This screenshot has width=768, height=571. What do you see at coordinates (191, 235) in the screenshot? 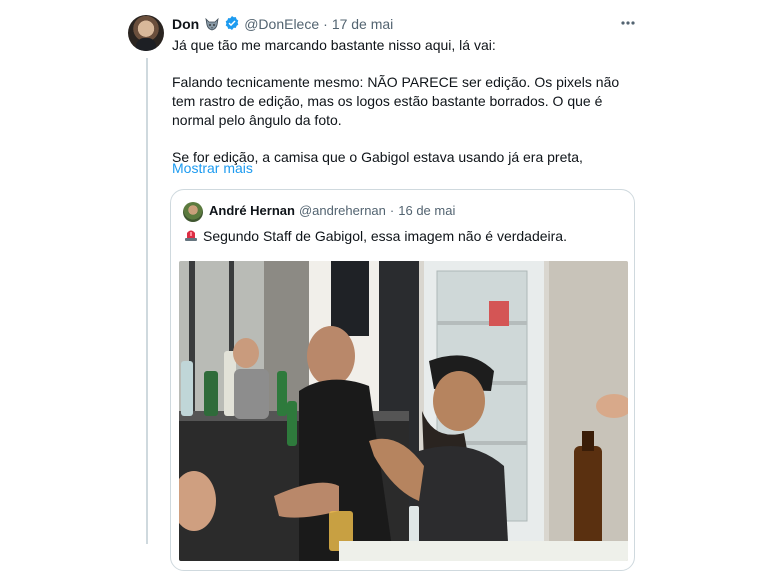
I see `siren-emoji-icon` at bounding box center [191, 235].